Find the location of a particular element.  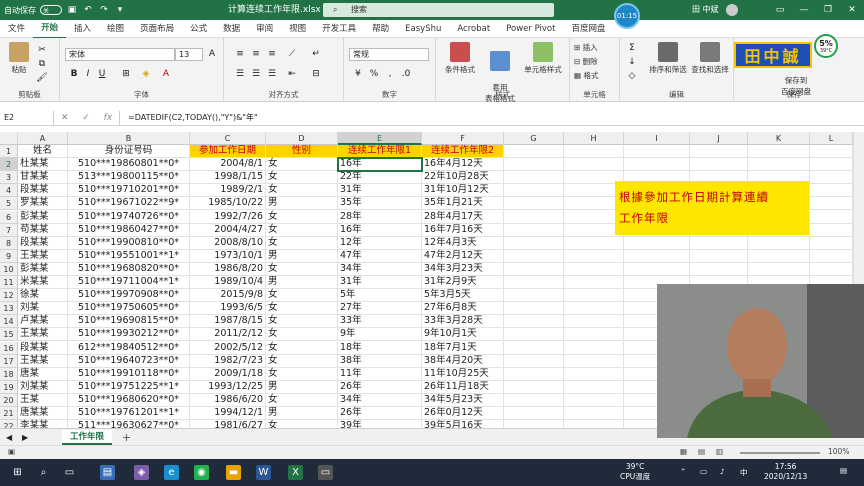

font-color-icon: A is located at coordinates (166, 74).